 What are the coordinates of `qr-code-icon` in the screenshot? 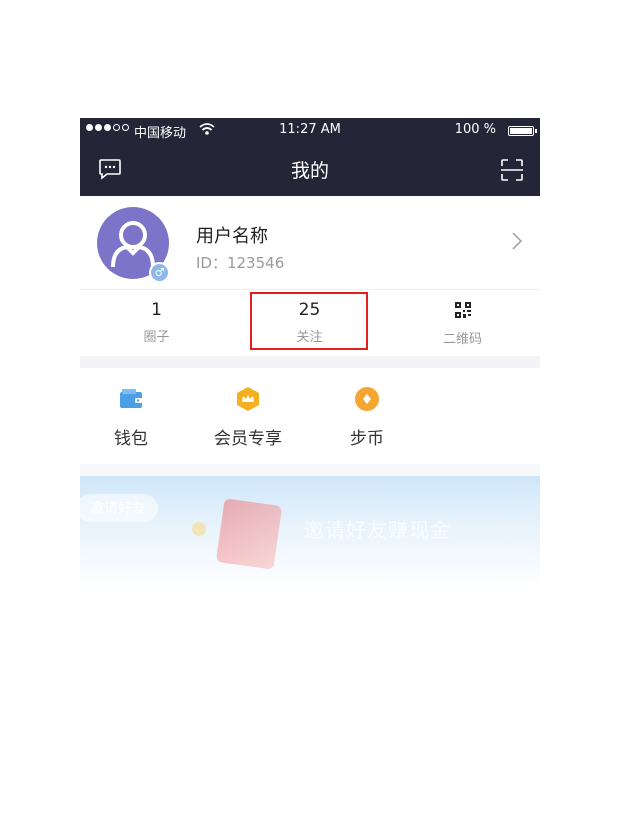 It's located at (462, 310).